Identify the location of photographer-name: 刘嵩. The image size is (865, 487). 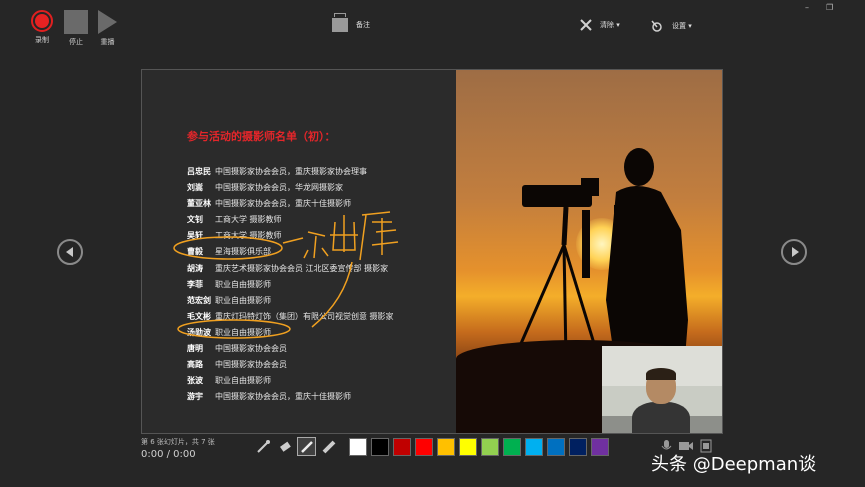
(195, 188).